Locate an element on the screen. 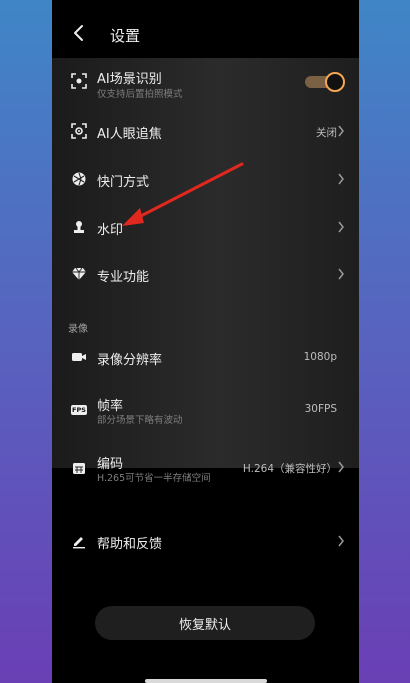 Image resolution: width=410 pixels, height=683 pixels. setting-subtitle: 仅支持后置拍照模式 is located at coordinates (140, 94).